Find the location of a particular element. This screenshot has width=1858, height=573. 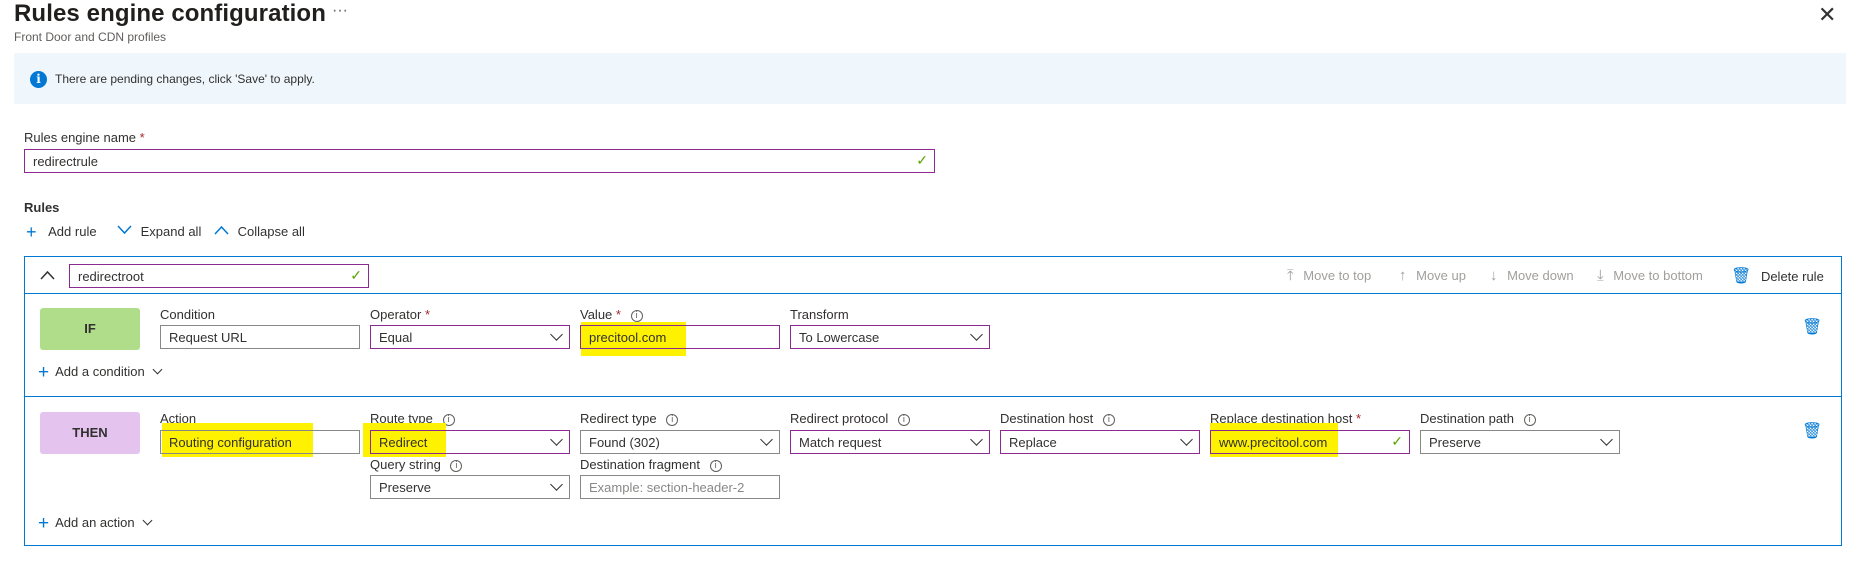

replace-host-value: www.precitool.com is located at coordinates (1273, 442).